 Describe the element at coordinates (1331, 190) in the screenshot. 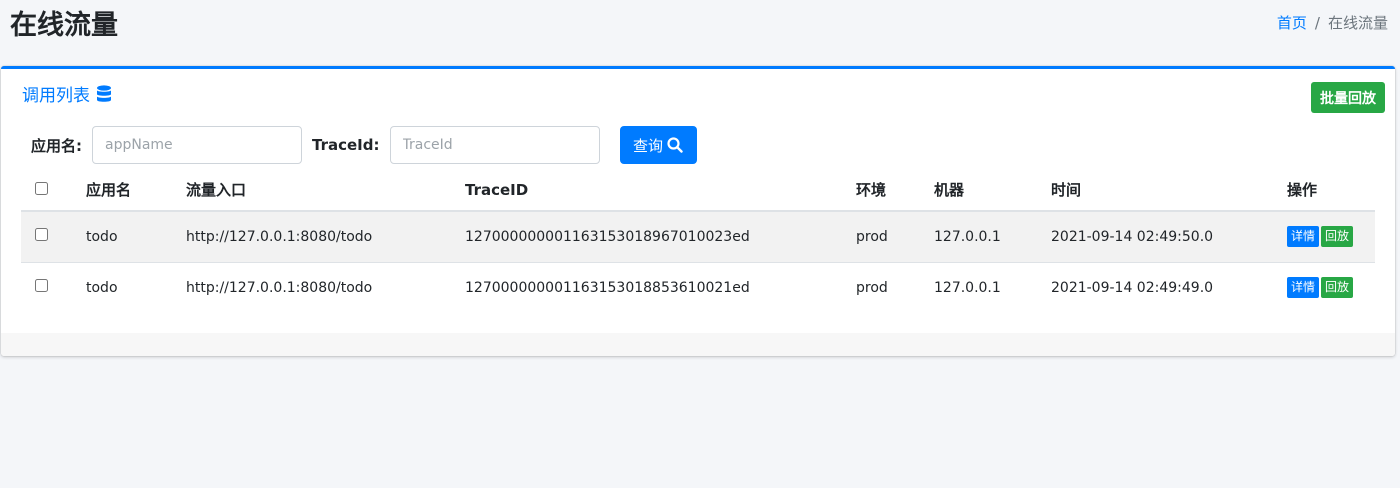

I see `column-header: 操作` at that location.